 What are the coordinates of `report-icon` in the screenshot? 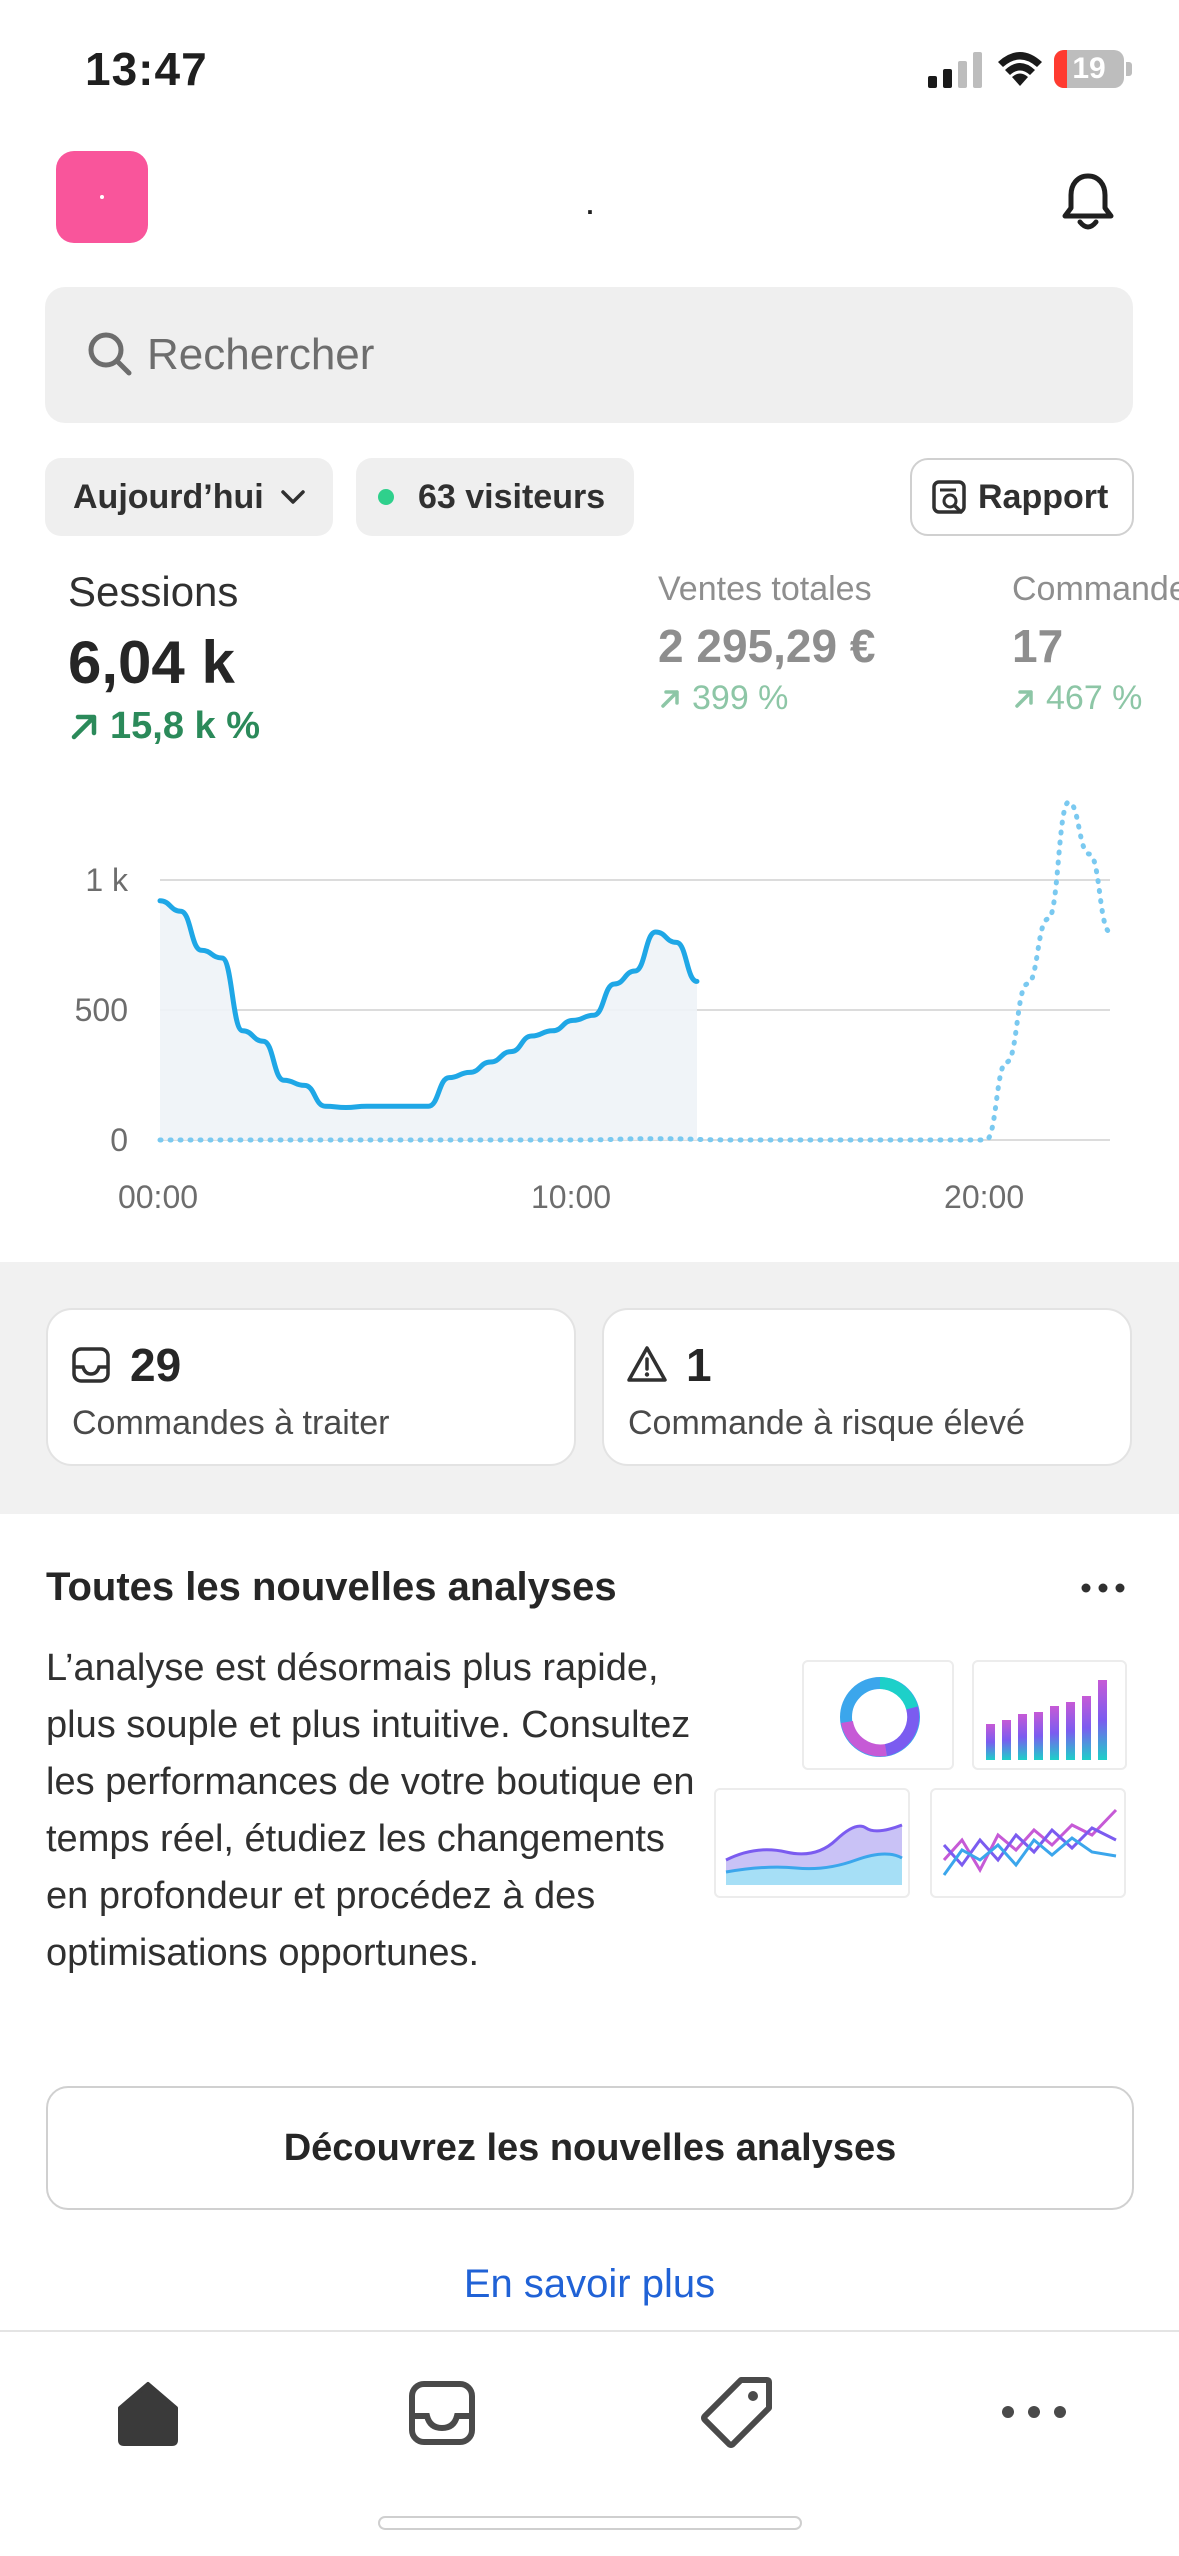 It's located at (949, 497).